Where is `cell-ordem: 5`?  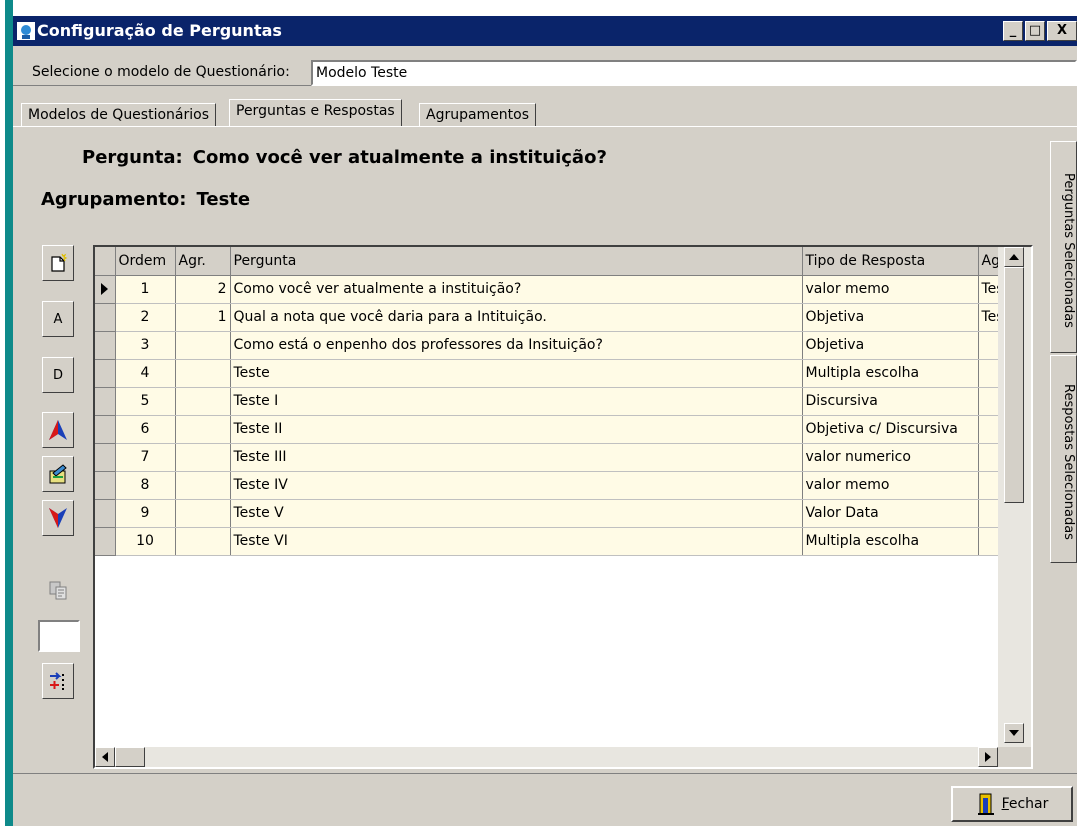 cell-ordem: 5 is located at coordinates (145, 401).